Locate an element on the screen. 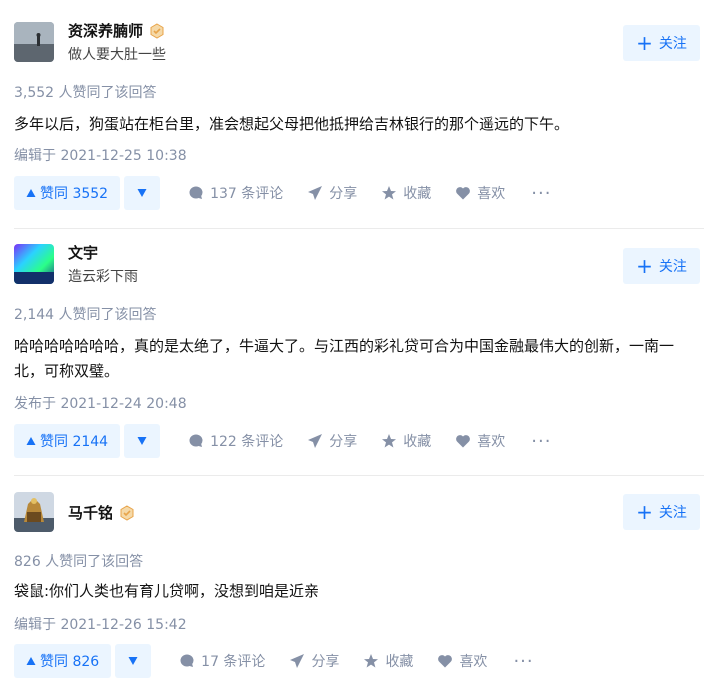 This screenshot has width=718, height=694. upvote-button: 赞同 2144 is located at coordinates (67, 441).